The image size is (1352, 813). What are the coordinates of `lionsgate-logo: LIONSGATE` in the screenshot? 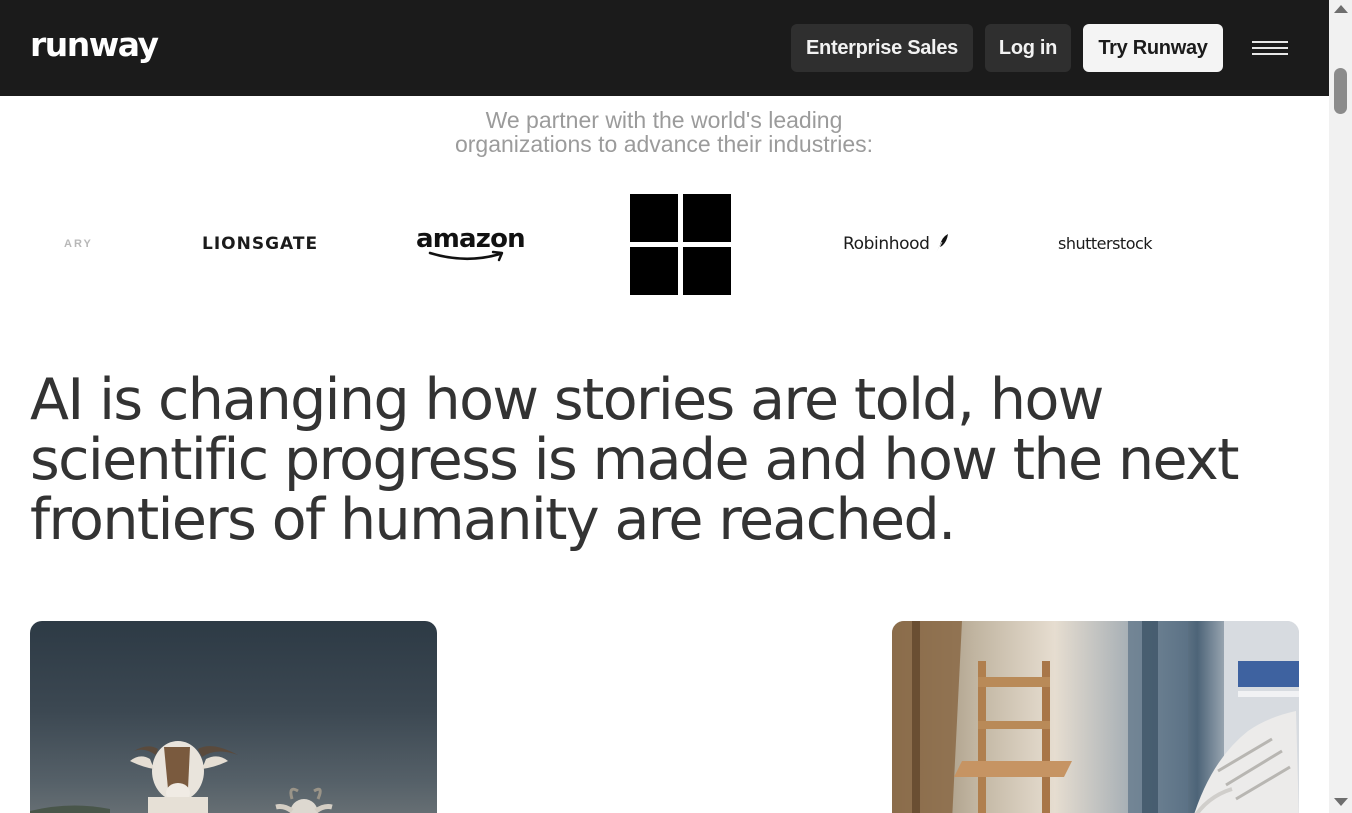 It's located at (260, 244).